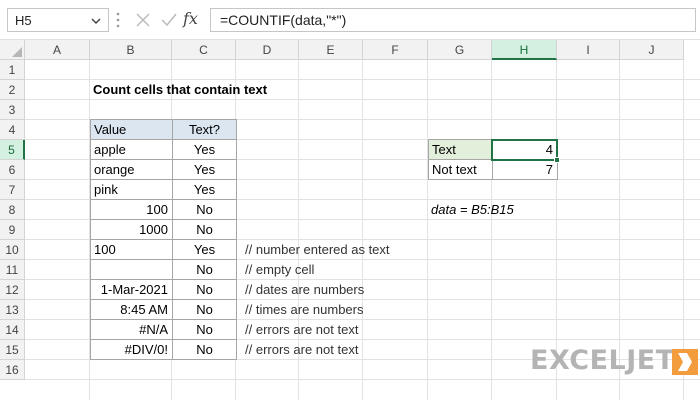 This screenshot has width=700, height=400. What do you see at coordinates (118, 20) in the screenshot?
I see `more-options-icon` at bounding box center [118, 20].